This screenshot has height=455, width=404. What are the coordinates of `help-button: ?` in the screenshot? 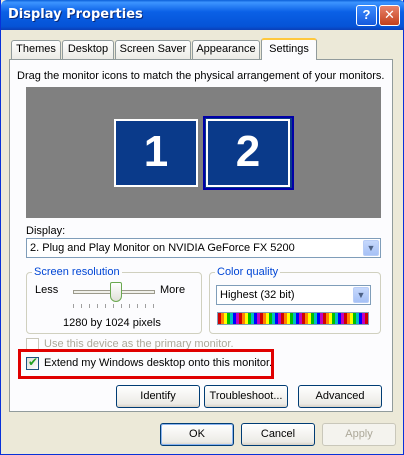 It's located at (366, 15).